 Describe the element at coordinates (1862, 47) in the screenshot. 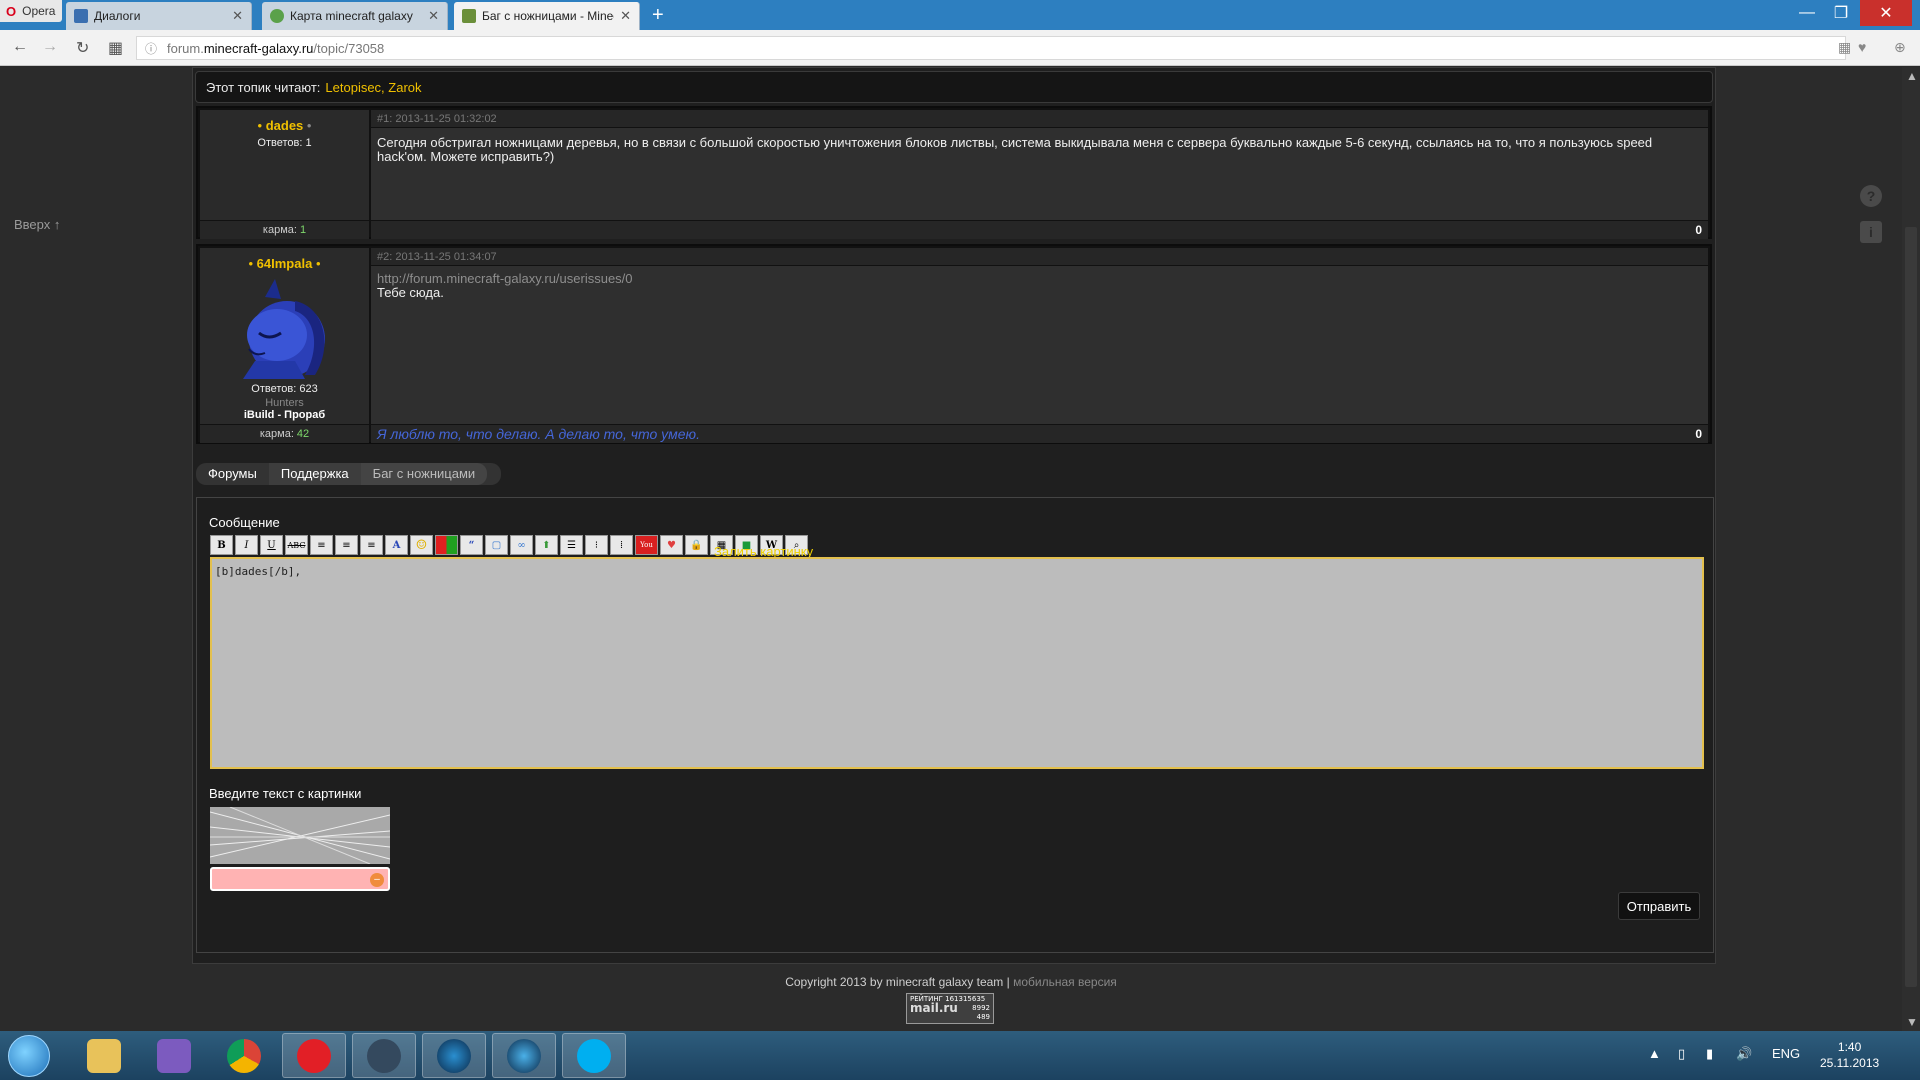

I see `heart-icon: ♥` at that location.